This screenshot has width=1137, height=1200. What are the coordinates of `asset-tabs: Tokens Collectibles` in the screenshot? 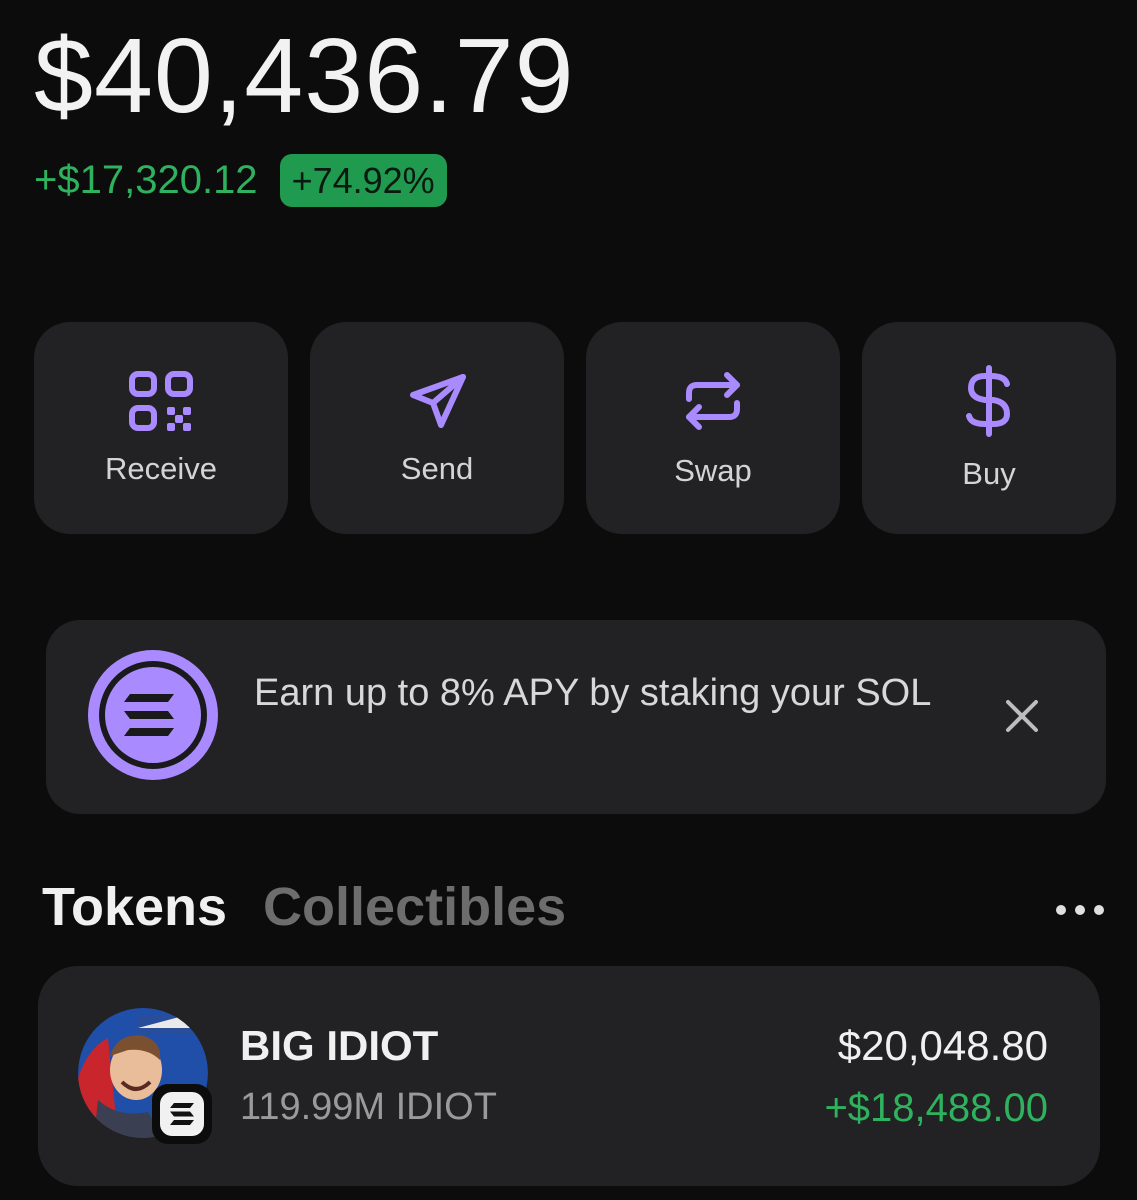 It's located at (304, 907).